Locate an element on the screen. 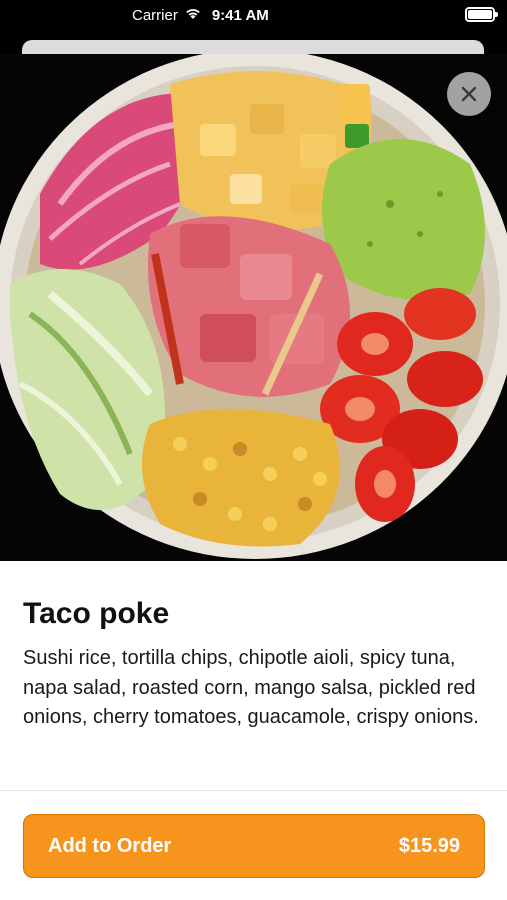 This screenshot has height=900, width=507. battery-fill is located at coordinates (480, 14).